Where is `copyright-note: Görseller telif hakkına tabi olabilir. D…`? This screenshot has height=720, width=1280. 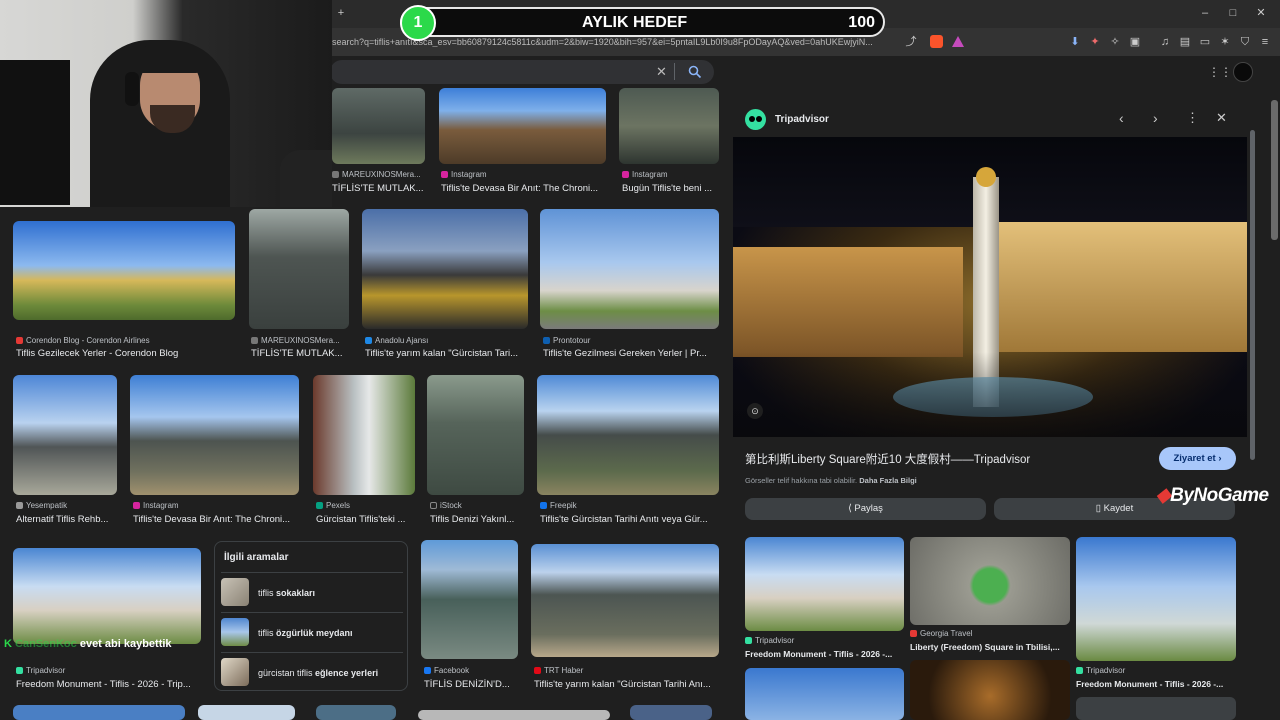 copyright-note: Görseller telif hakkına tabi olabilir. D… is located at coordinates (831, 480).